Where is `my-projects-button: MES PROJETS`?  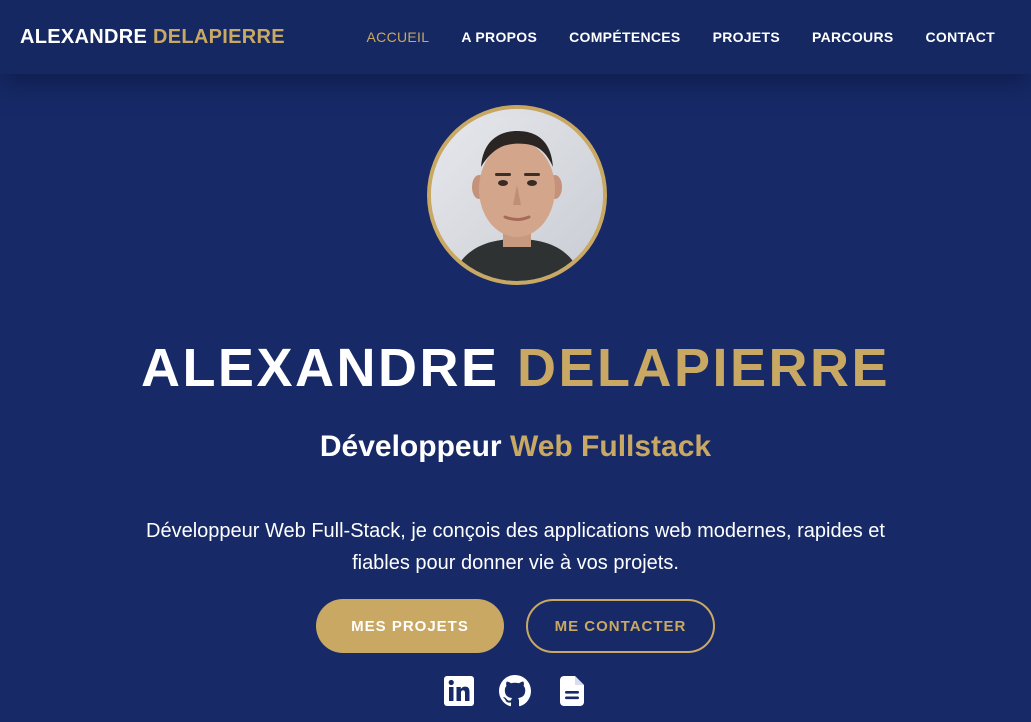
my-projects-button: MES PROJETS is located at coordinates (410, 626).